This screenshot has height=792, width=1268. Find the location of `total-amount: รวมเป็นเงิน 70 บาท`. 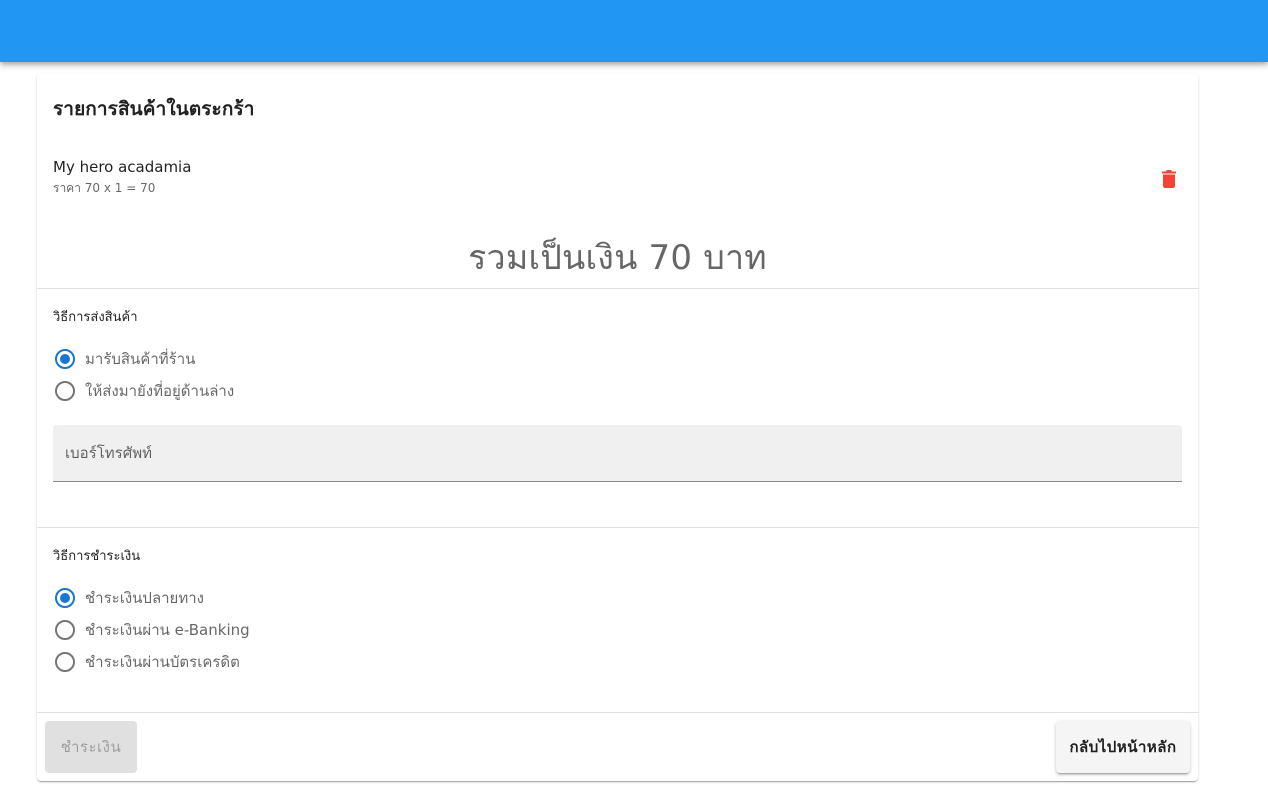

total-amount: รวมเป็นเงิน 70 บาท is located at coordinates (617, 258).